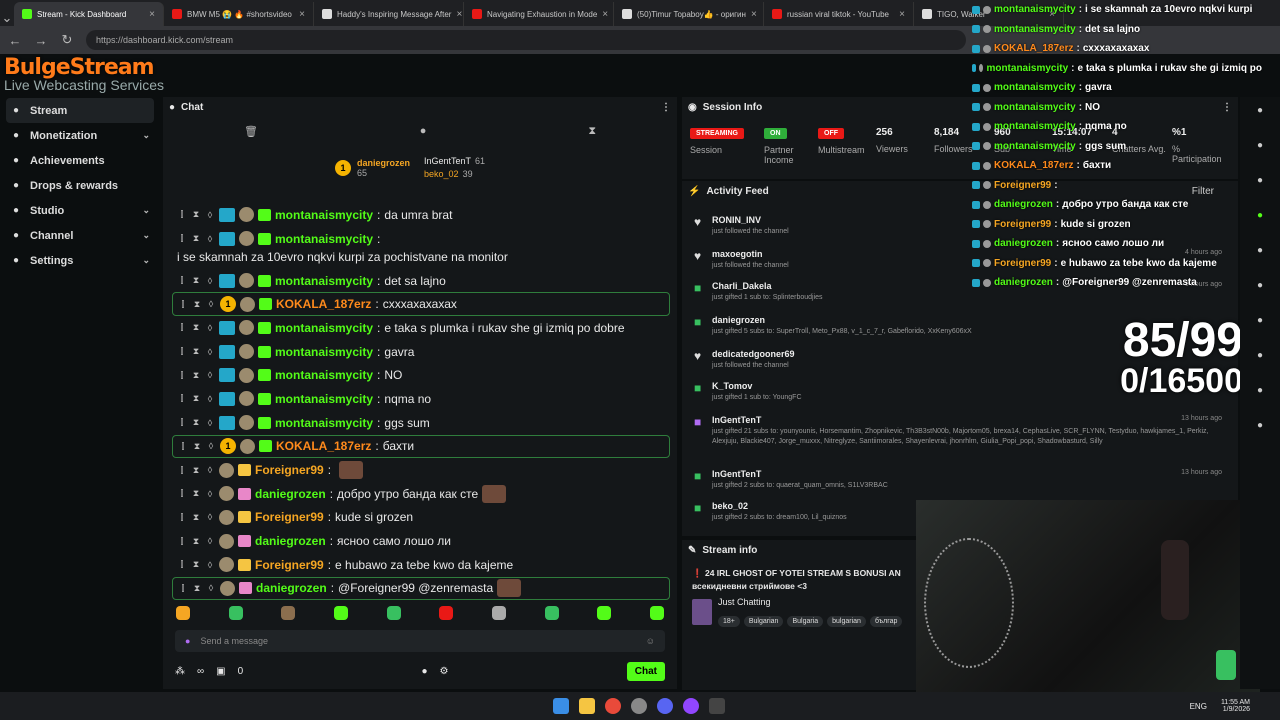 Image resolution: width=1280 pixels, height=720 pixels. Describe the element at coordinates (1260, 427) in the screenshot. I see `settings-icon: ●` at that location.